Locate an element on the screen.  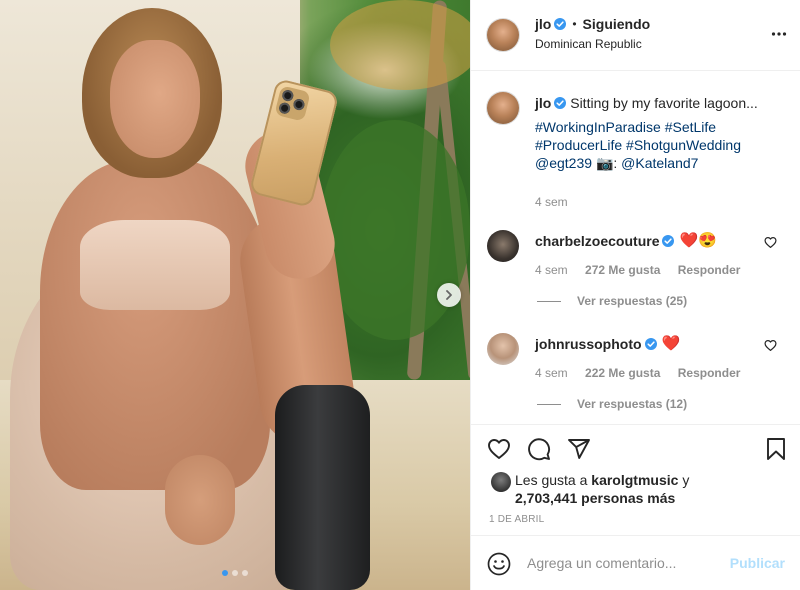
add-comment-bar: Publicar is located at coordinates (635, 562).